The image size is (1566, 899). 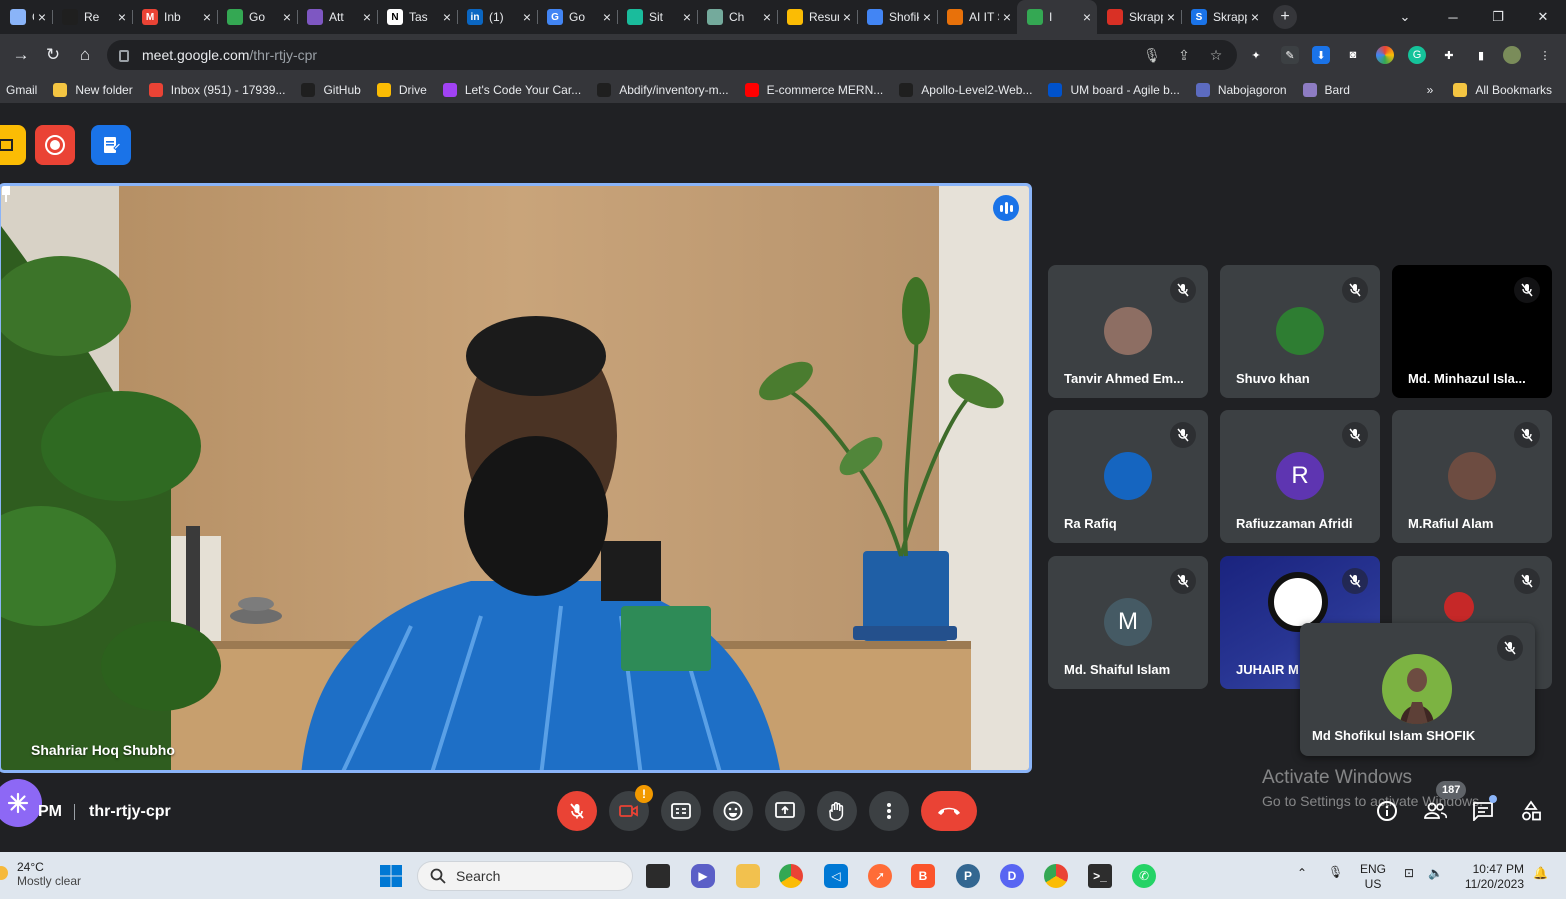 What do you see at coordinates (1373, 877) in the screenshot?
I see `language-indicator: ENG US` at bounding box center [1373, 877].